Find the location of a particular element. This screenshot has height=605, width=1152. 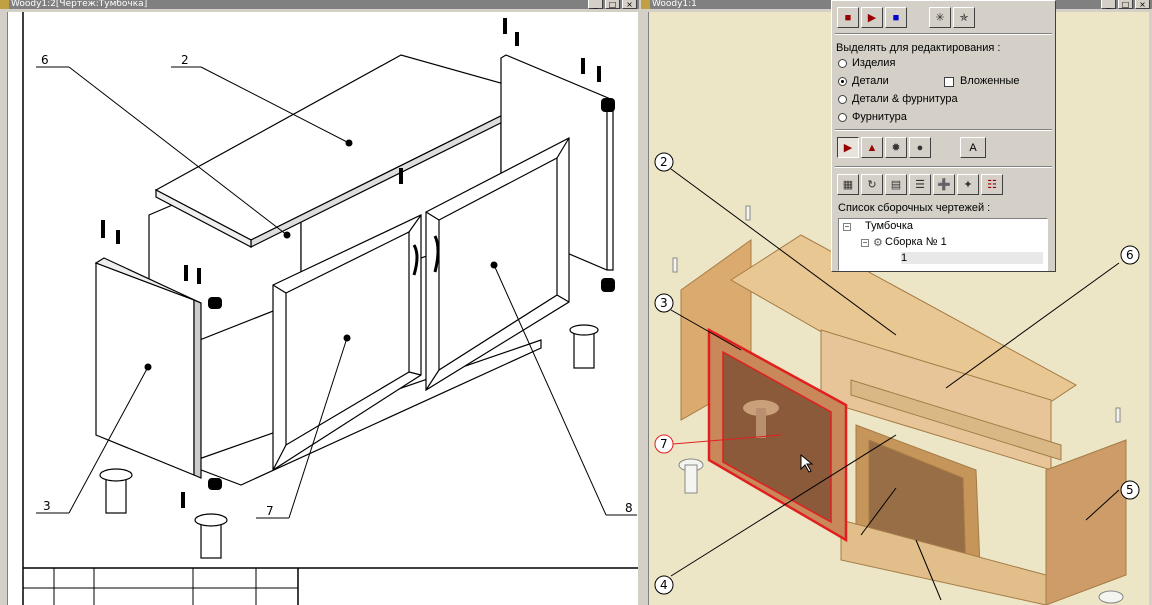

callout-5: 5 is located at coordinates (1130, 490).